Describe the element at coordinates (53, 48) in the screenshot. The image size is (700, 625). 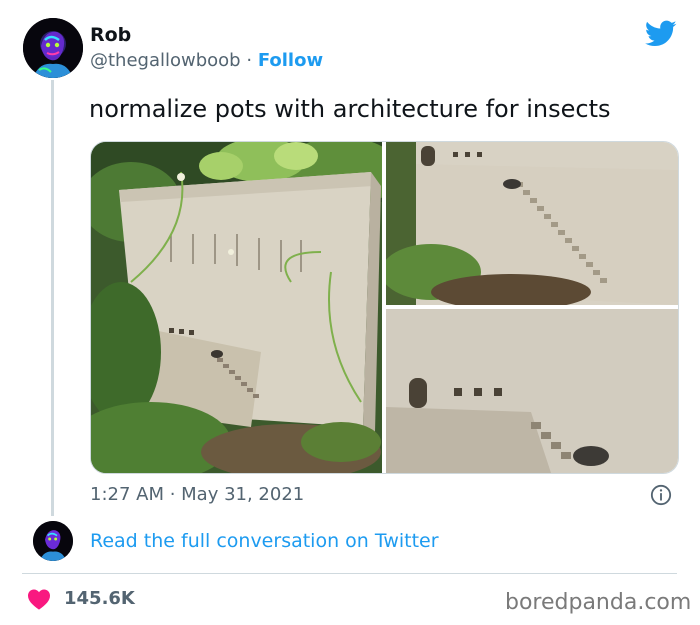
I see `author-avatar` at that location.